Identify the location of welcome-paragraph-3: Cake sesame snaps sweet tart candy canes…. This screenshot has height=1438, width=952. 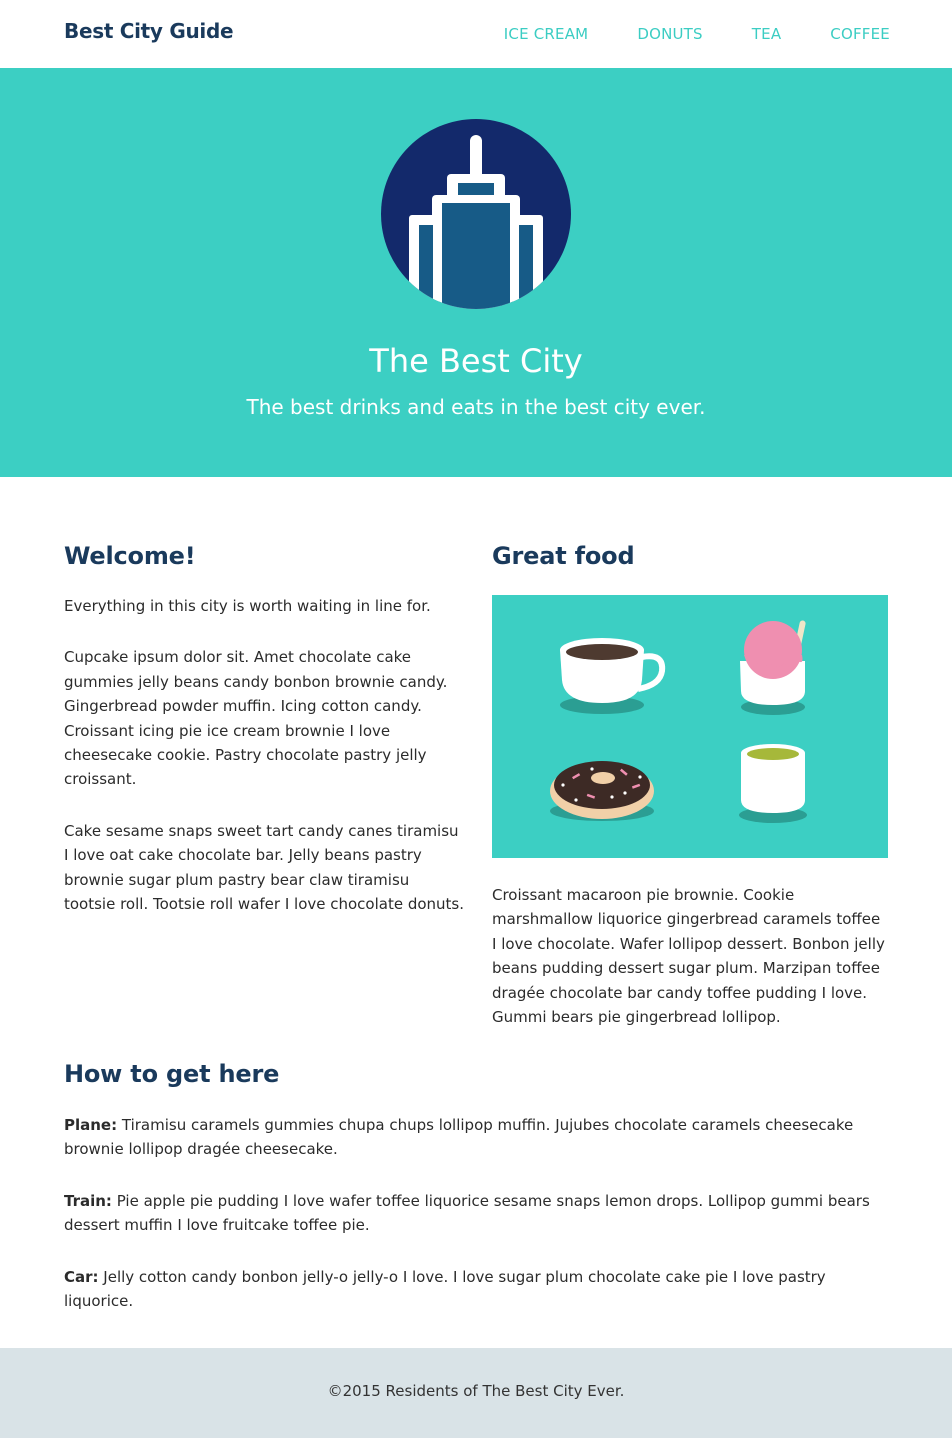
(264, 867).